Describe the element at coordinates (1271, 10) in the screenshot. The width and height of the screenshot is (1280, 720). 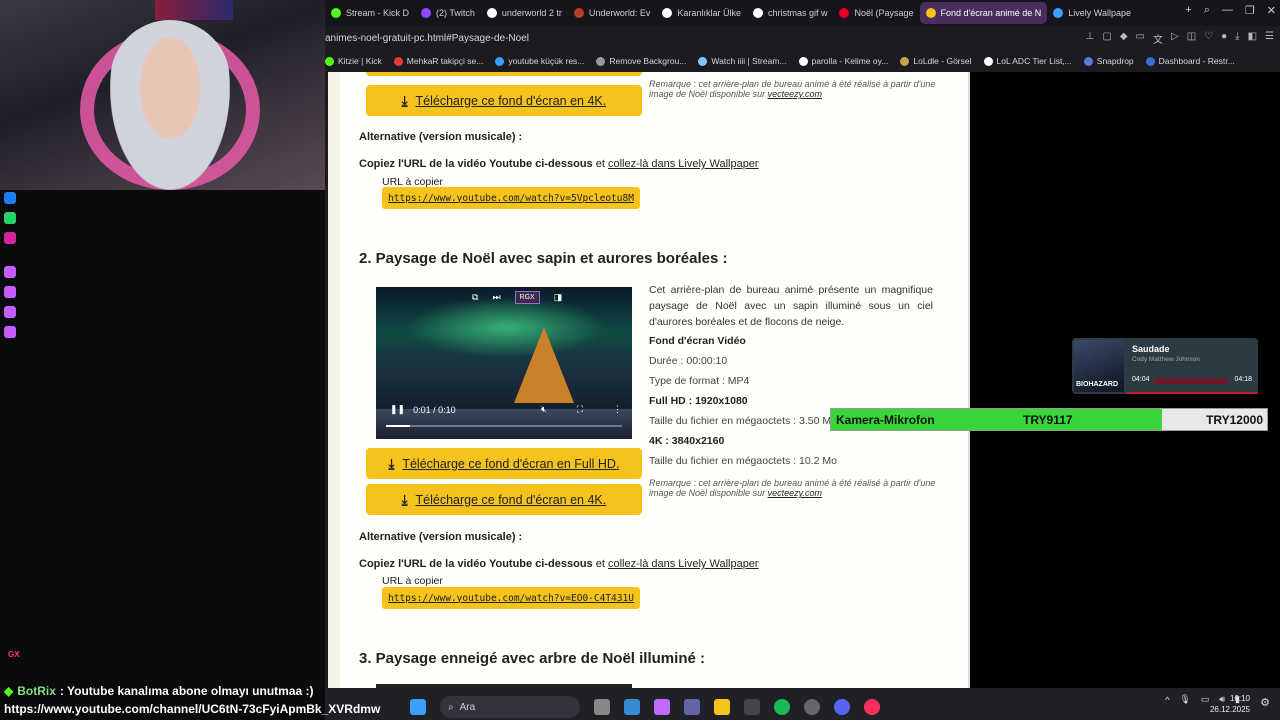
I see `close-icon: ✕` at that location.